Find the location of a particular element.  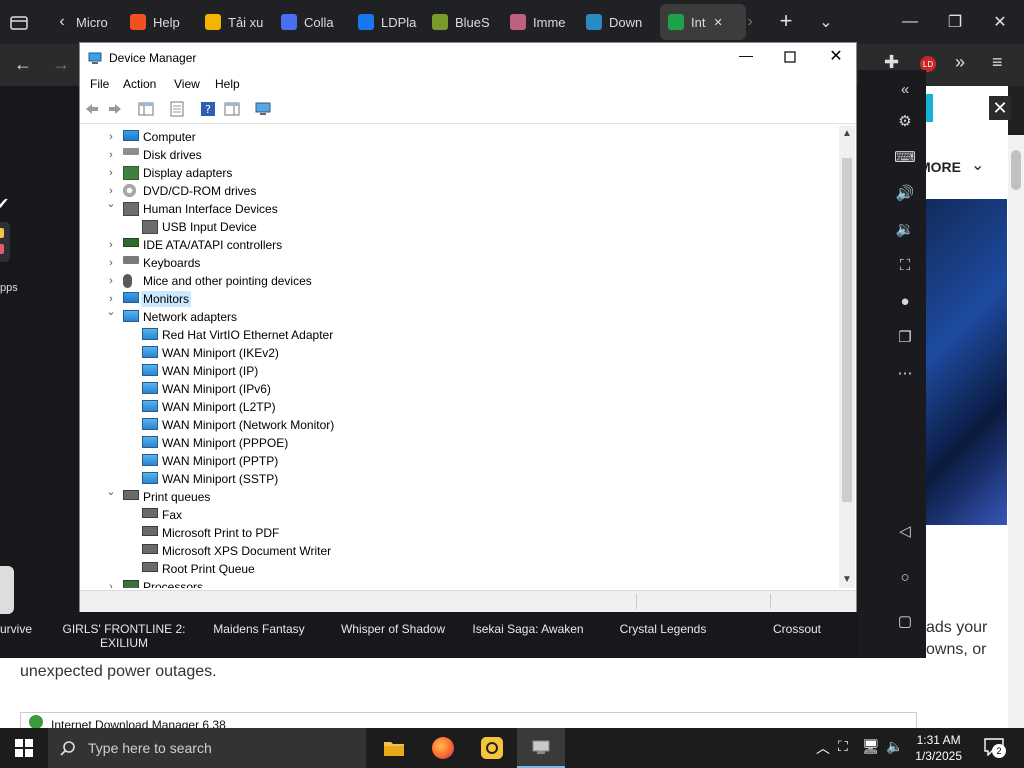

tree-device: WAN Miniport (IP) is located at coordinates (459, 371).